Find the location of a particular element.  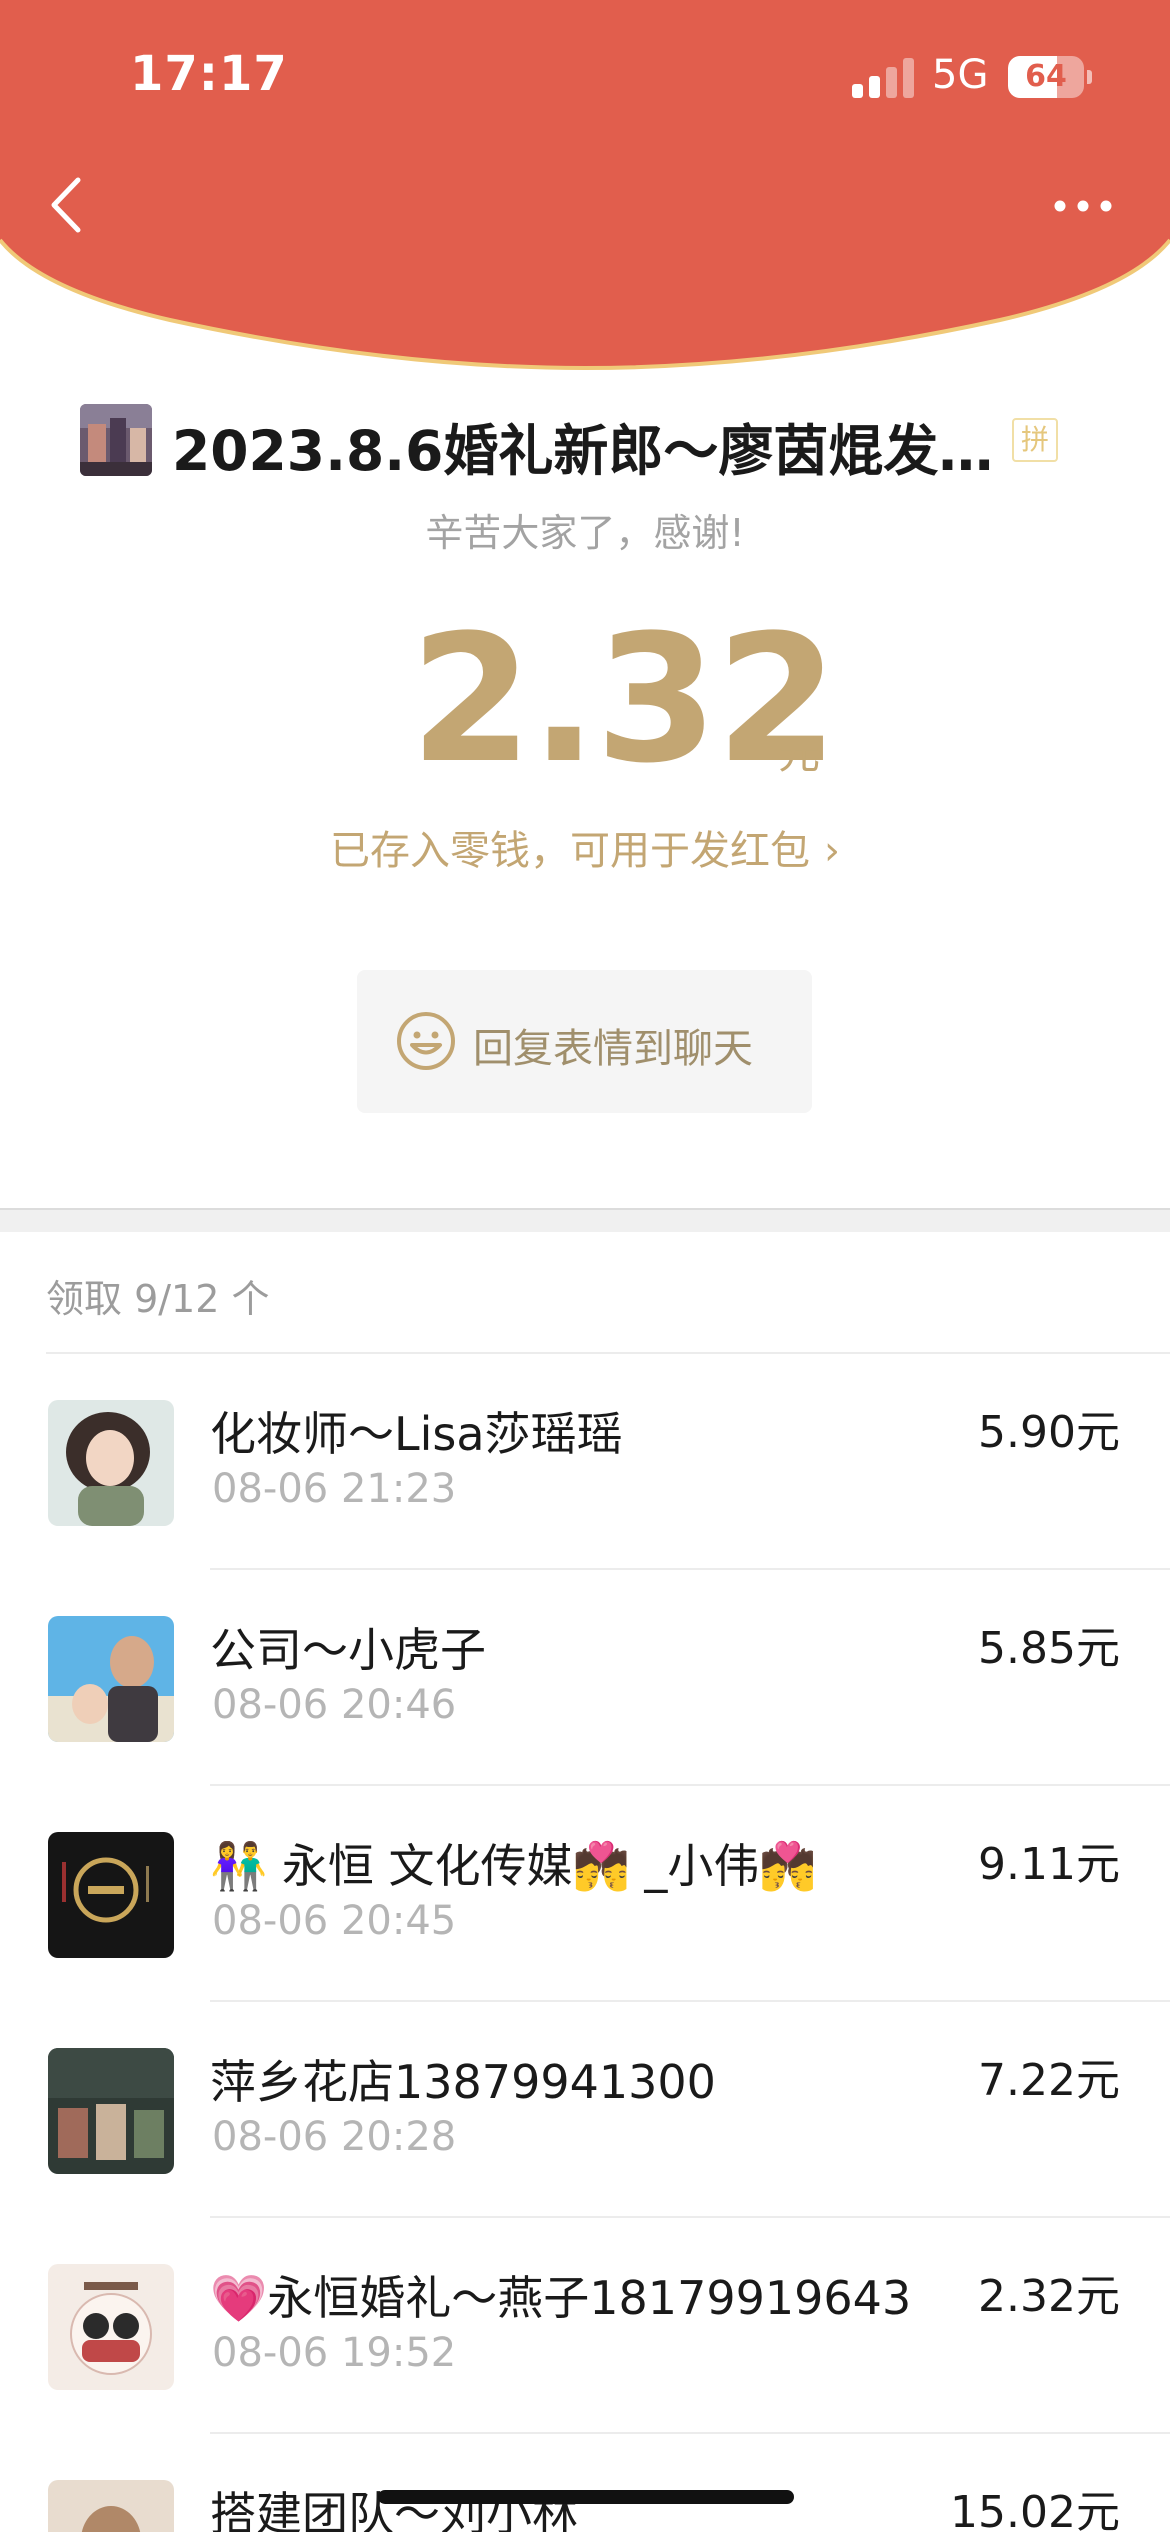

receiver-row: 公司～小虎子 08-06 20:46 5.85元 is located at coordinates (585, 1678).